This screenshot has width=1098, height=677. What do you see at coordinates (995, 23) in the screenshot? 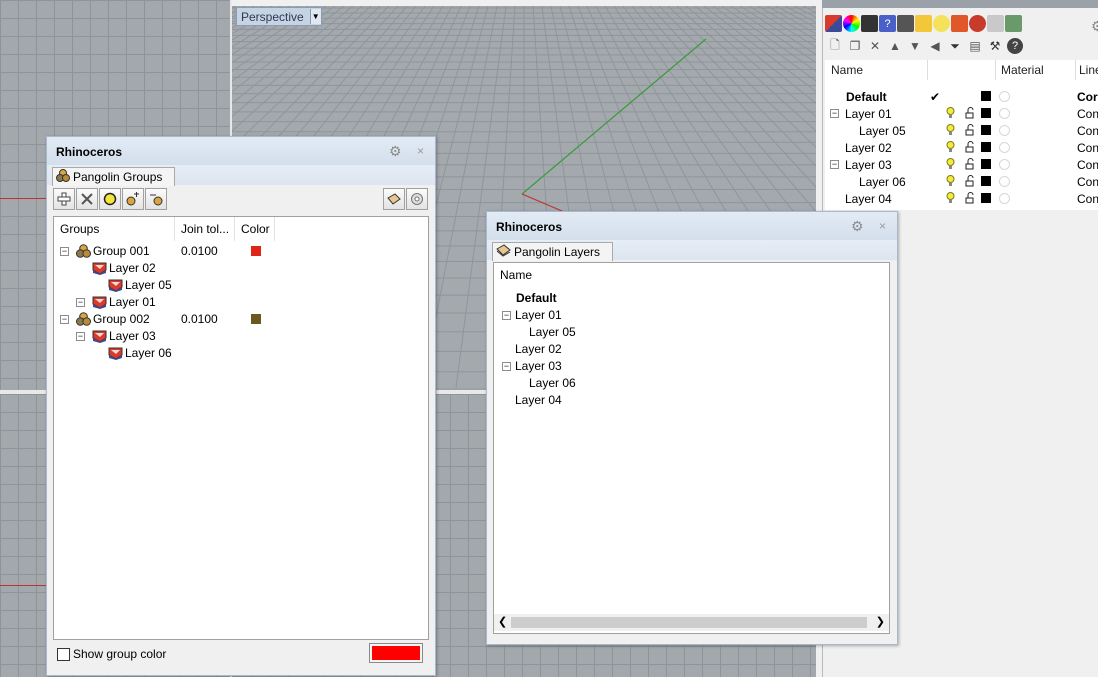
I see `properties-icon` at bounding box center [995, 23].